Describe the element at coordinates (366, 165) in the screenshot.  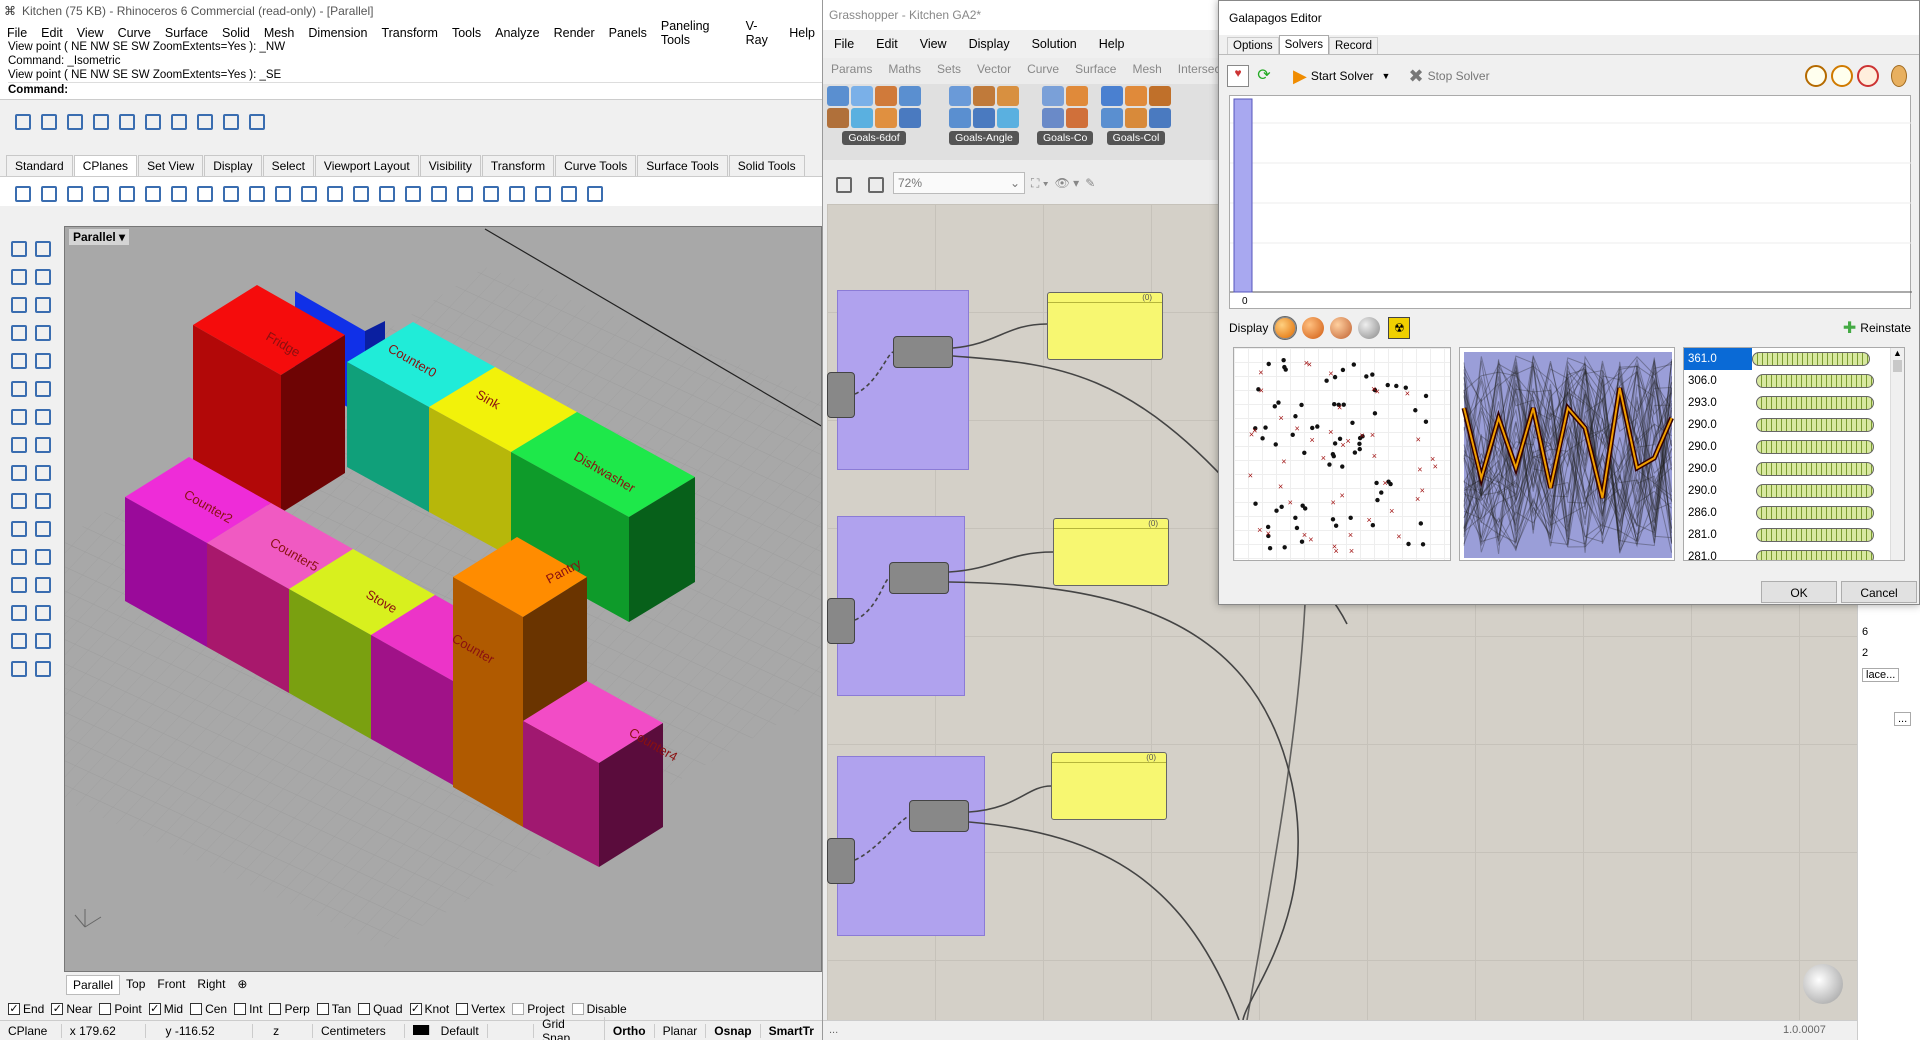
I see `tab-viewport-layout: Viewport Layout` at that location.